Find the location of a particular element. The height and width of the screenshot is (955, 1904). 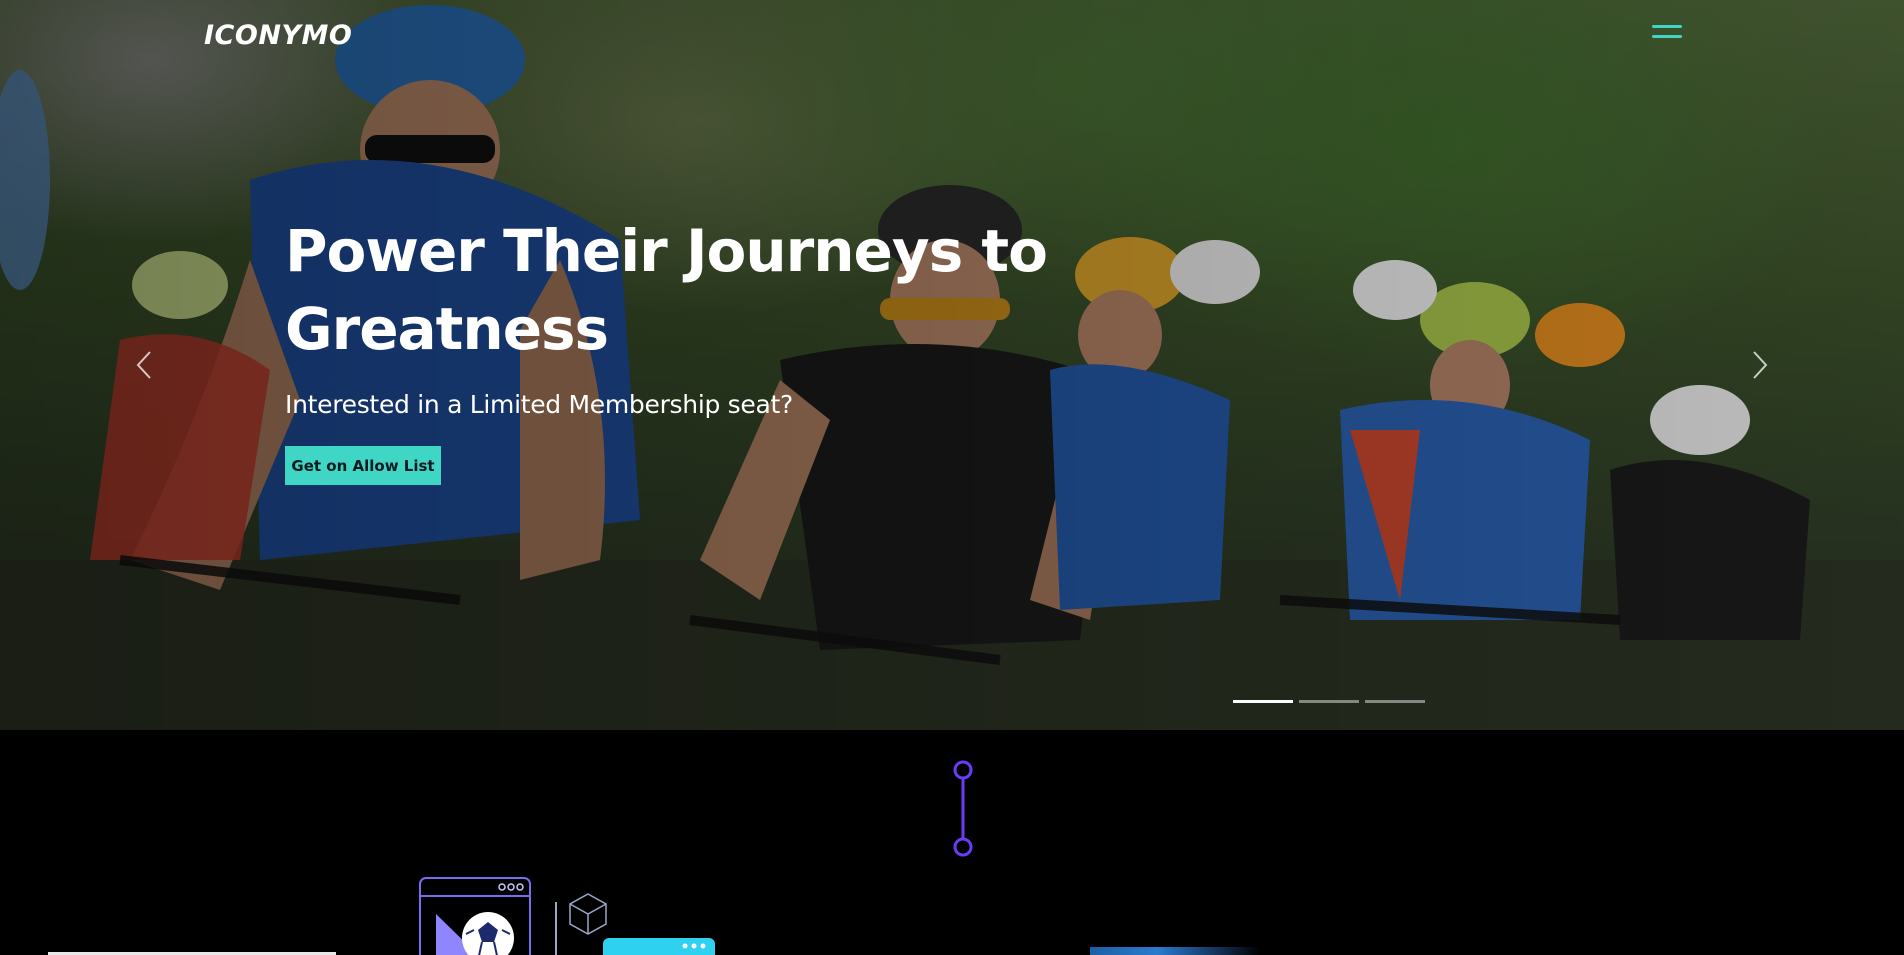

logo: ICONYMO is located at coordinates (278, 35).